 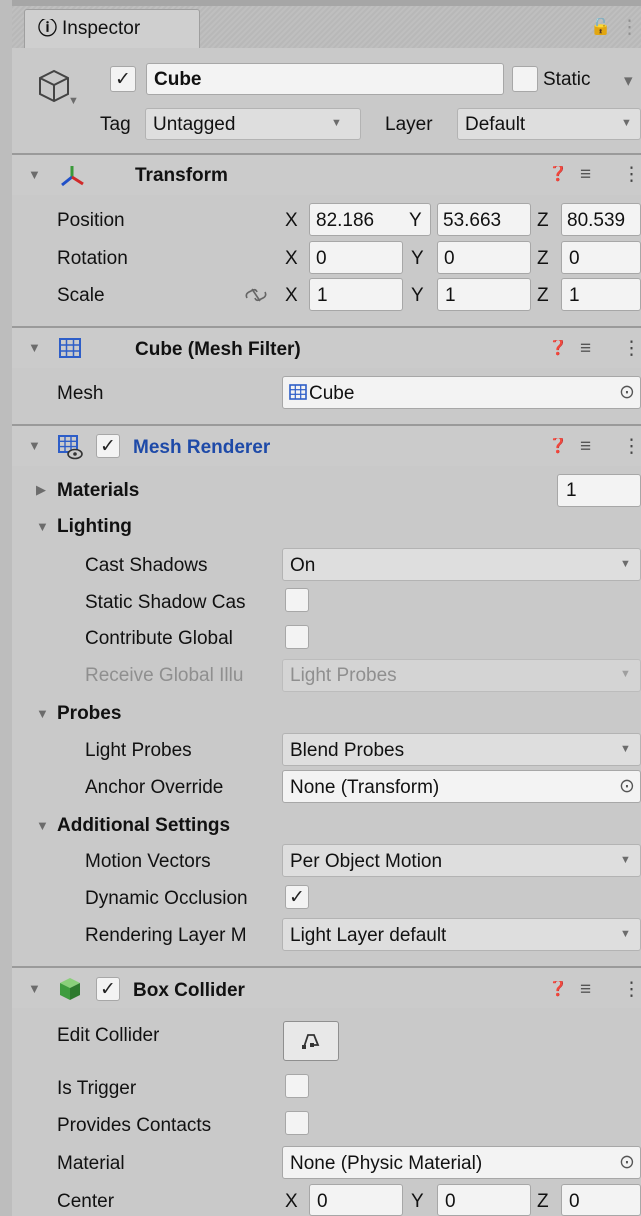 What do you see at coordinates (368, 935) in the screenshot?
I see `rendering-layer-mask-value: Light Layer default` at bounding box center [368, 935].